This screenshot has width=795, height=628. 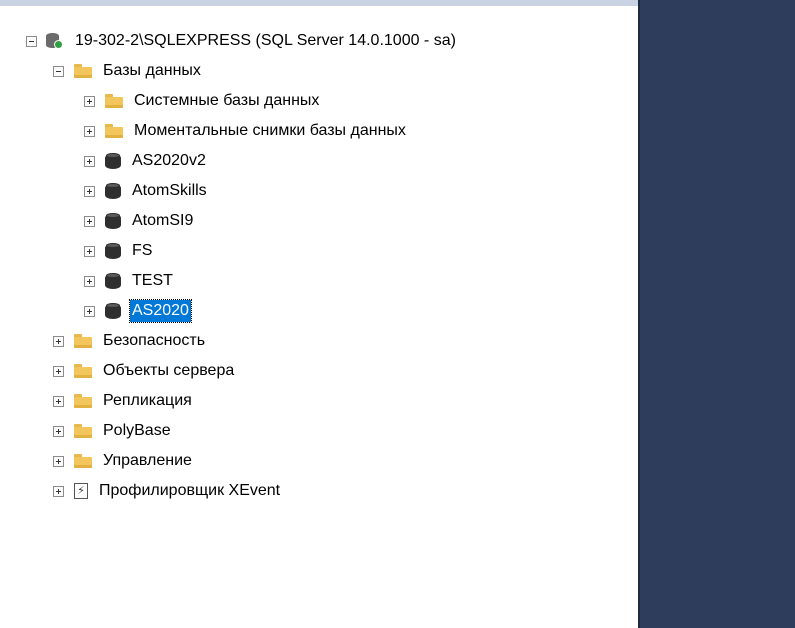 What do you see at coordinates (319, 221) in the screenshot?
I see `tree-node-database-atomsi9: AtomSI9` at bounding box center [319, 221].